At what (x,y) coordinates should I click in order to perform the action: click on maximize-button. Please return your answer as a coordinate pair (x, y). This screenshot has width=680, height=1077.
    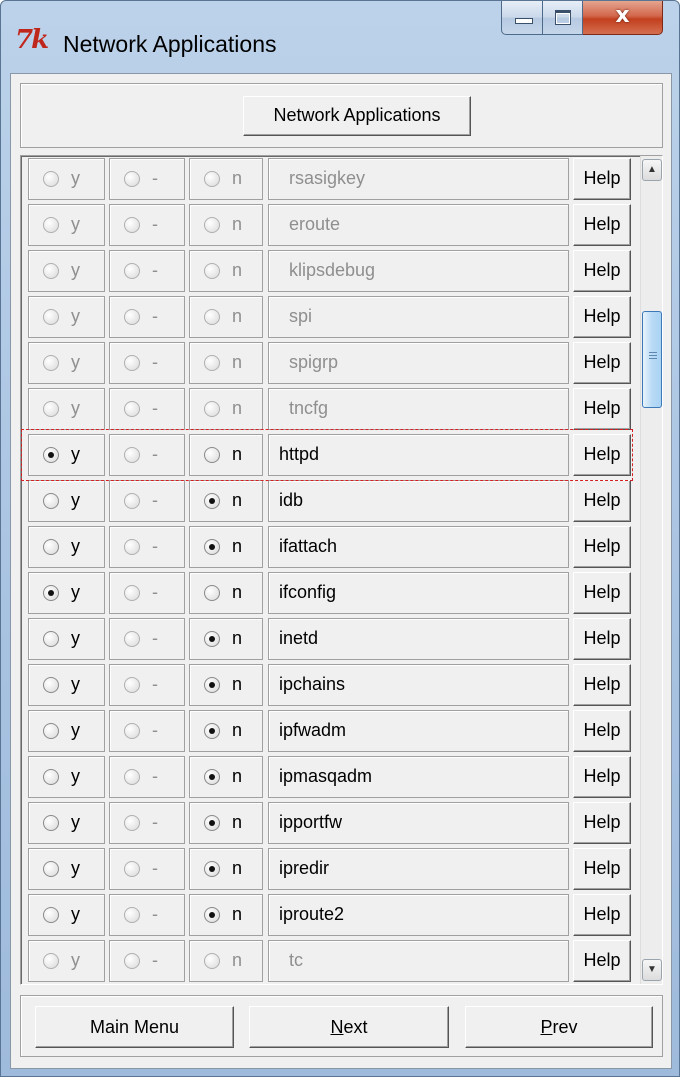
    Looking at the image, I should click on (563, 18).